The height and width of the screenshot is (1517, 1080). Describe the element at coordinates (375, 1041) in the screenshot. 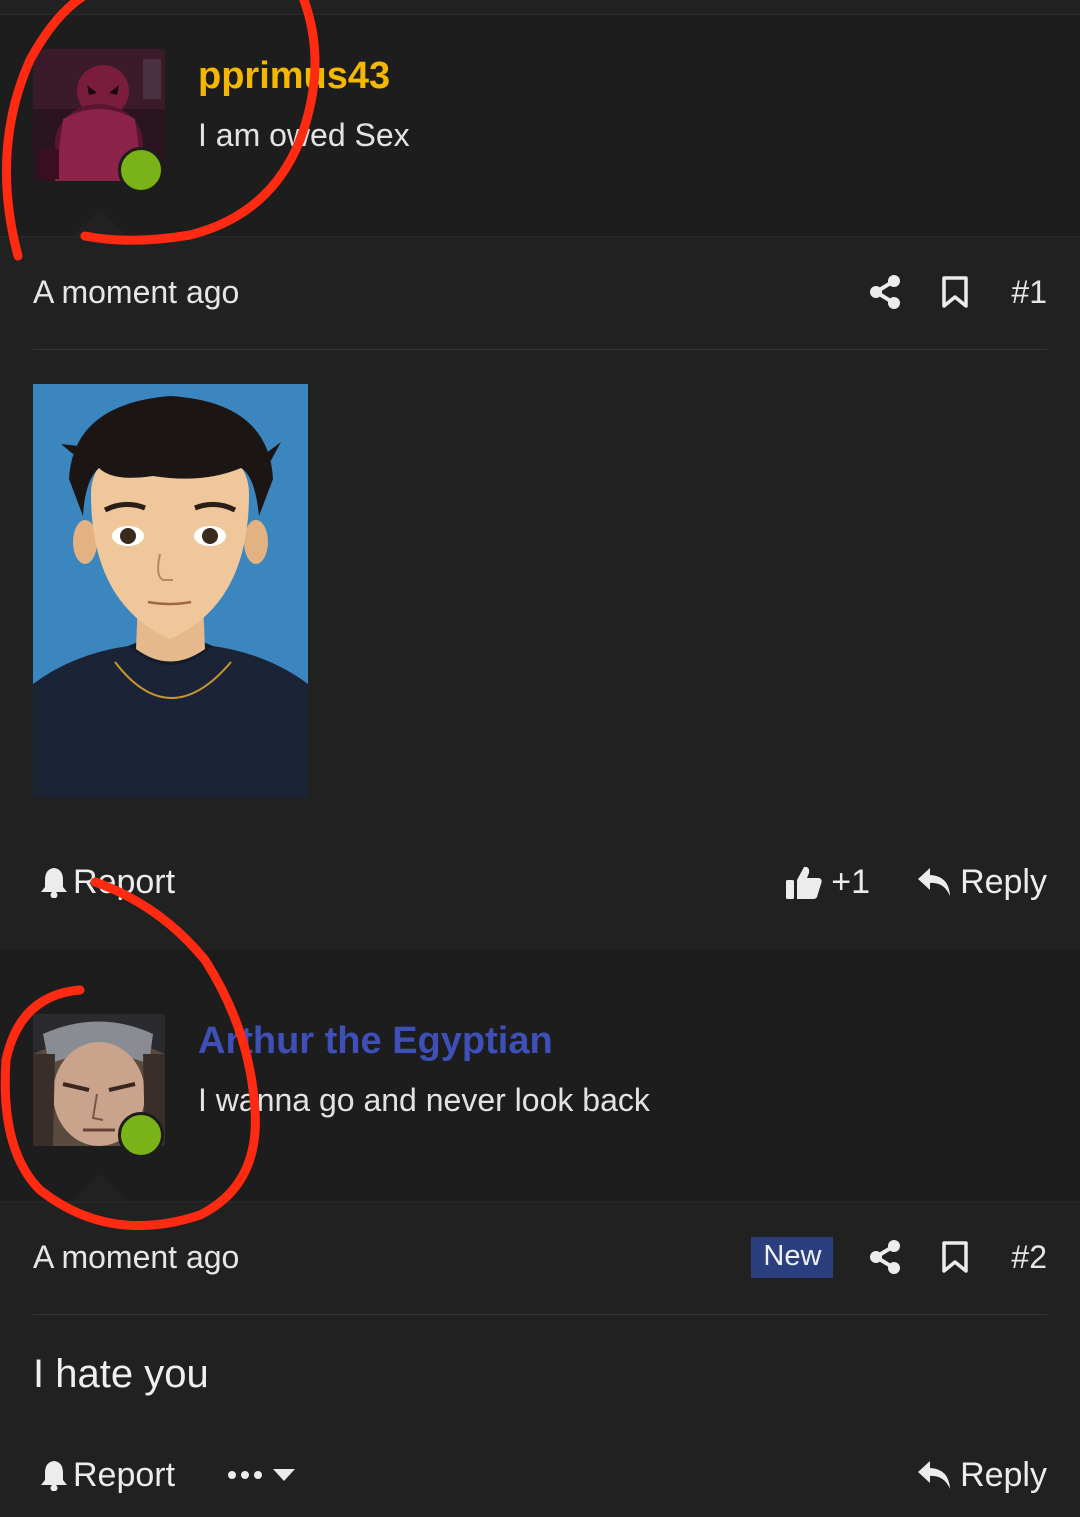

I see `username: Arthur the Egyptian` at that location.